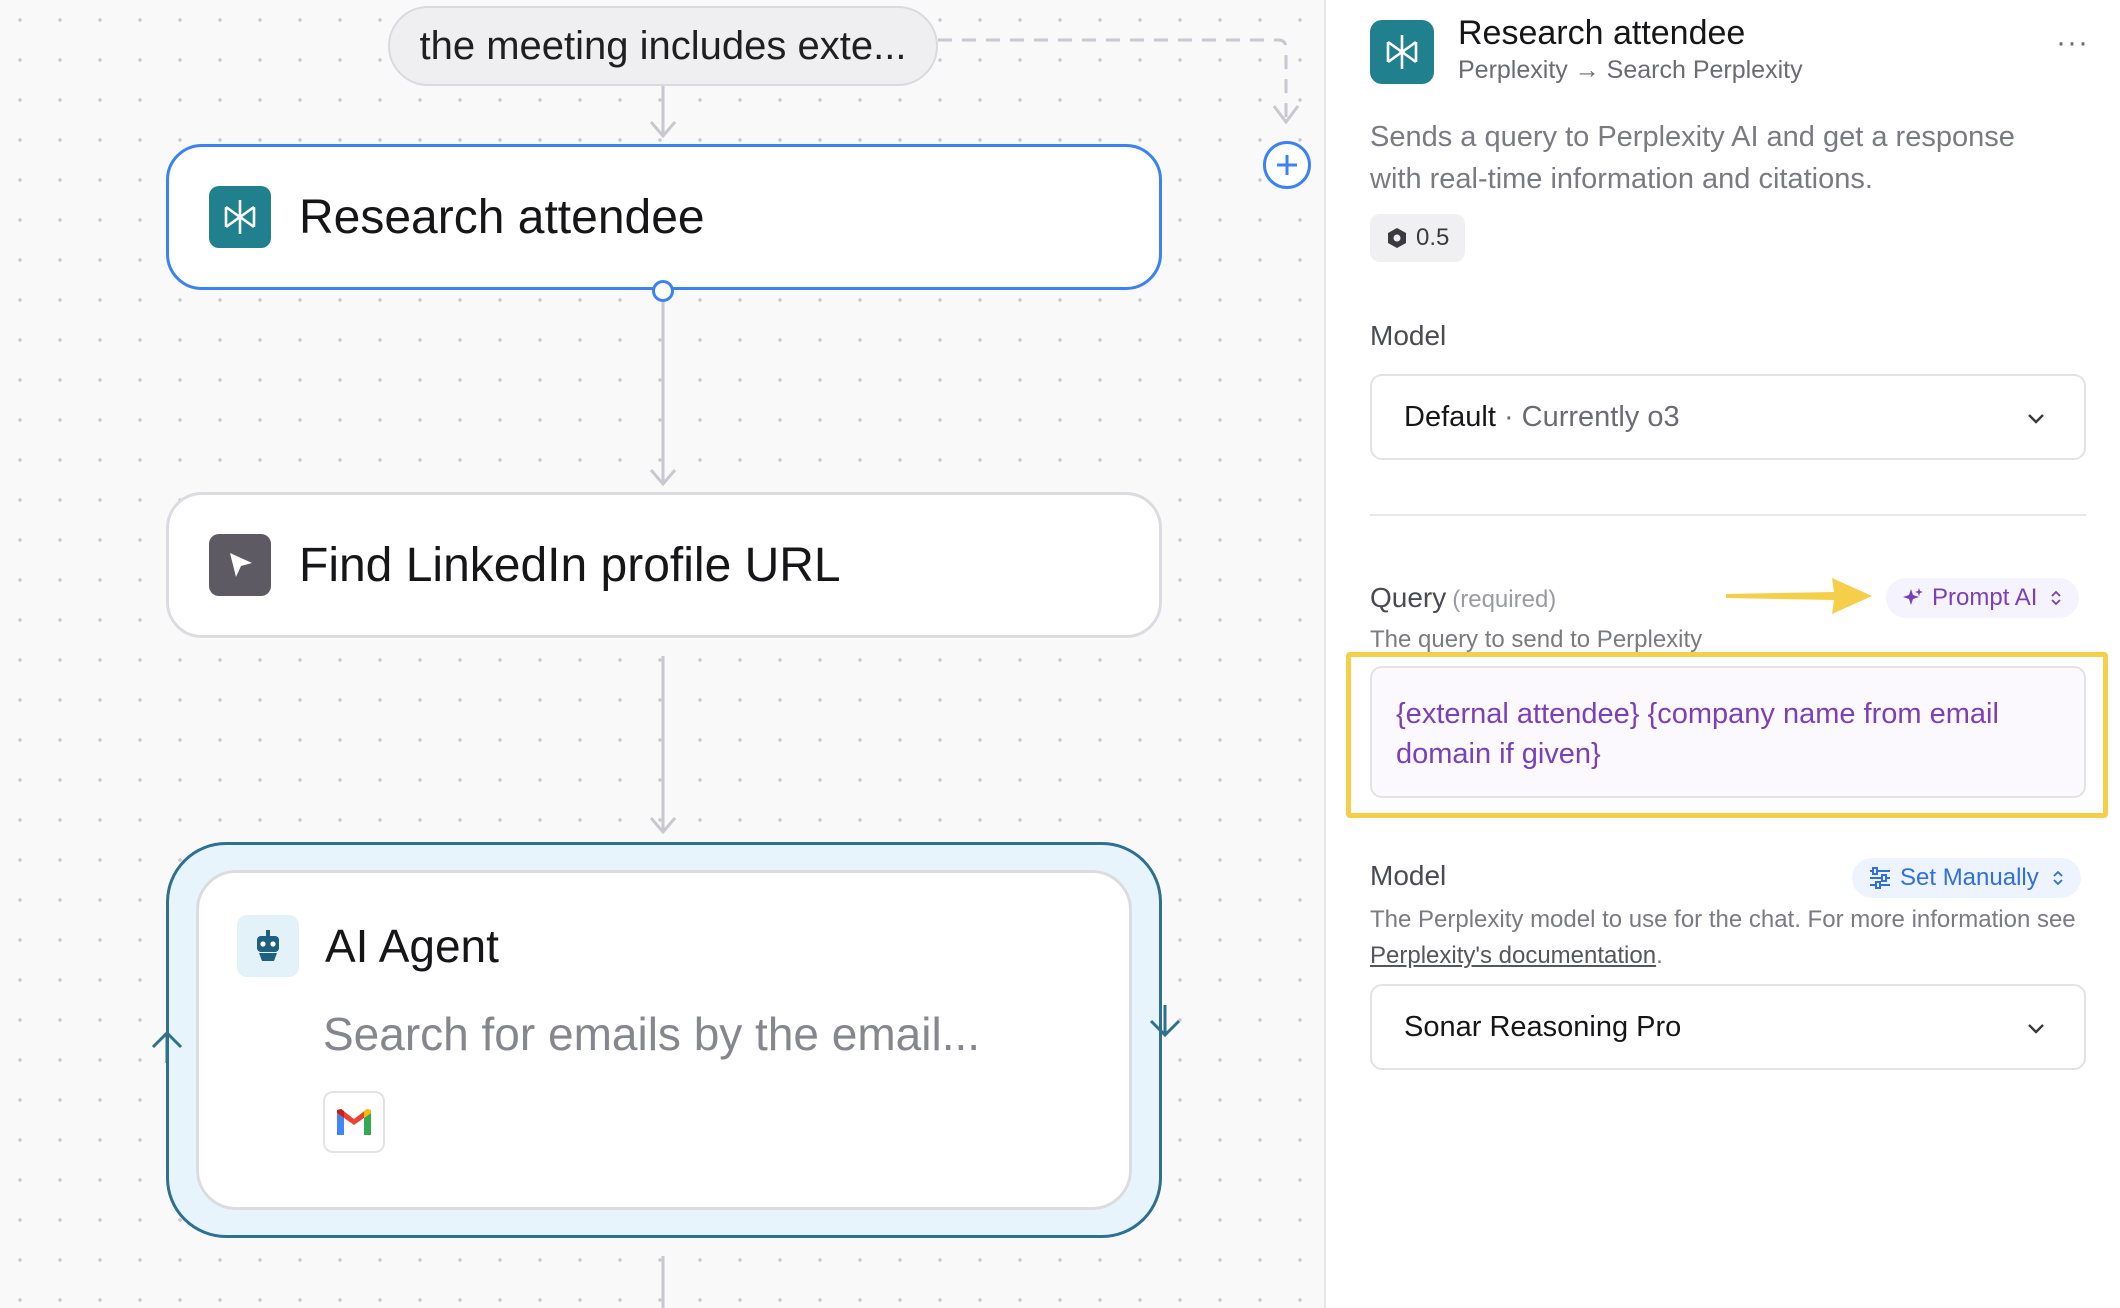  I want to click on section-divider, so click(1728, 515).